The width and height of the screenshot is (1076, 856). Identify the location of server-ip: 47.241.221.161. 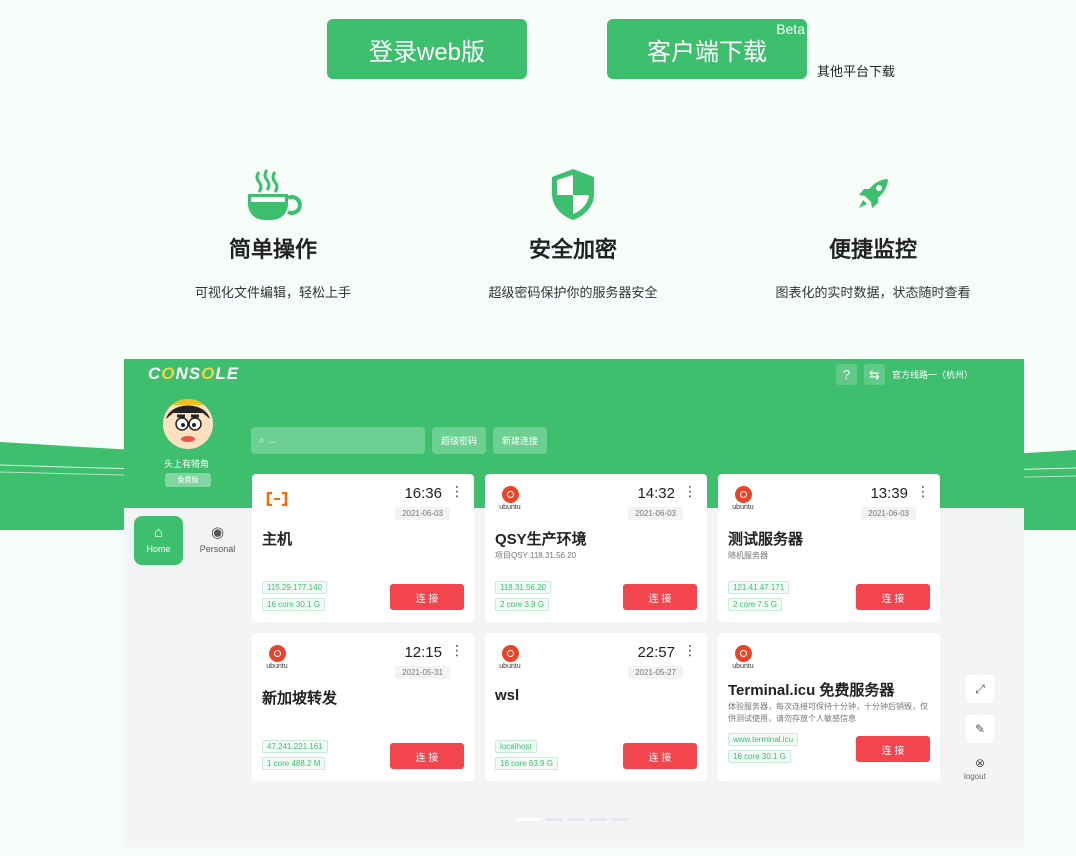
(295, 746).